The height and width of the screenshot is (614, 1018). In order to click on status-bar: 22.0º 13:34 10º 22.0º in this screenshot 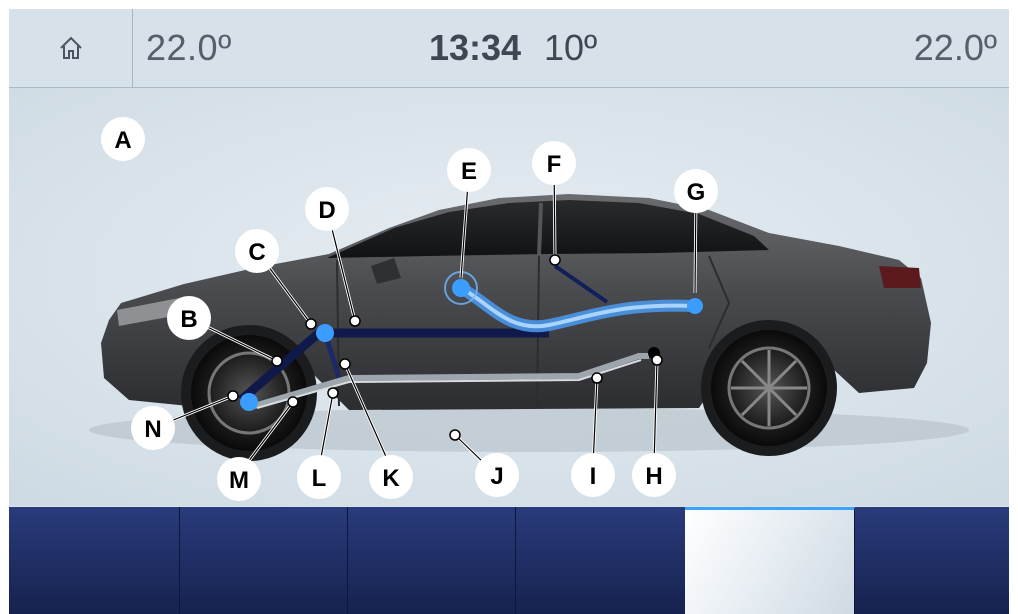, I will do `click(509, 48)`.